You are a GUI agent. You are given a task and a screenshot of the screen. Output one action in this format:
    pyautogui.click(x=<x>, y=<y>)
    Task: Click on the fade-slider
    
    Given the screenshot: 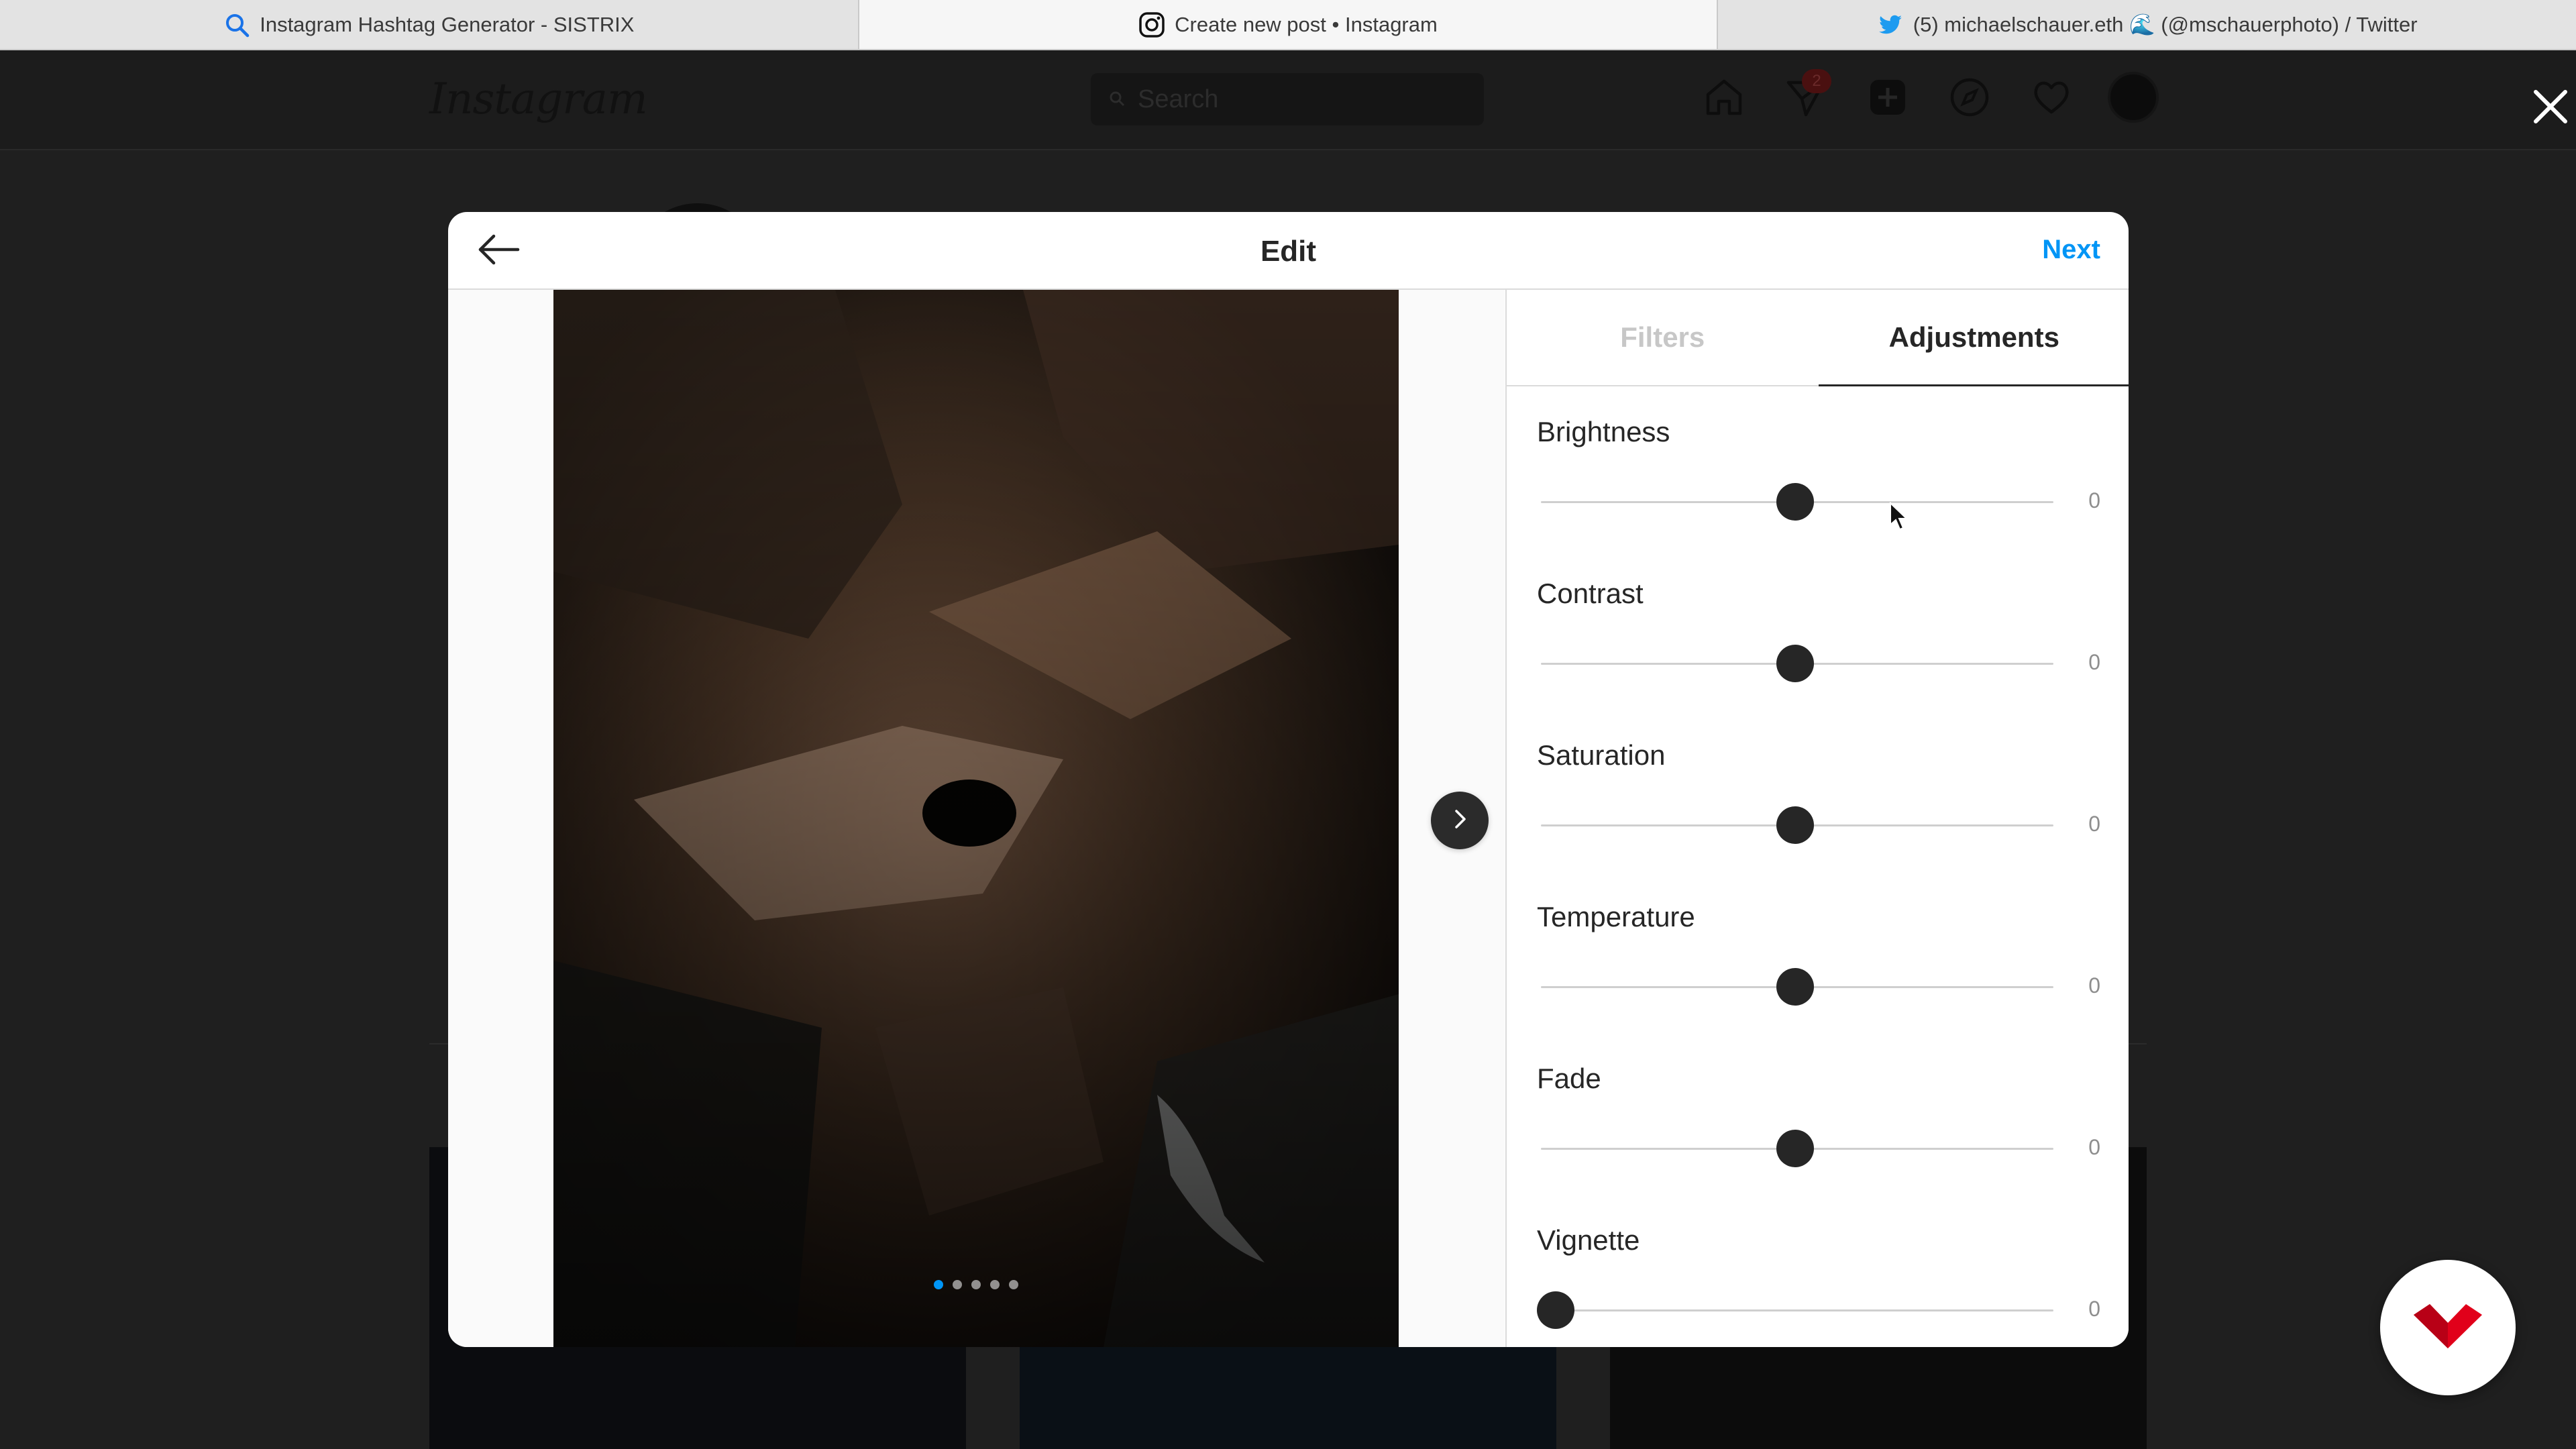 What is the action you would take?
    pyautogui.click(x=1795, y=1148)
    